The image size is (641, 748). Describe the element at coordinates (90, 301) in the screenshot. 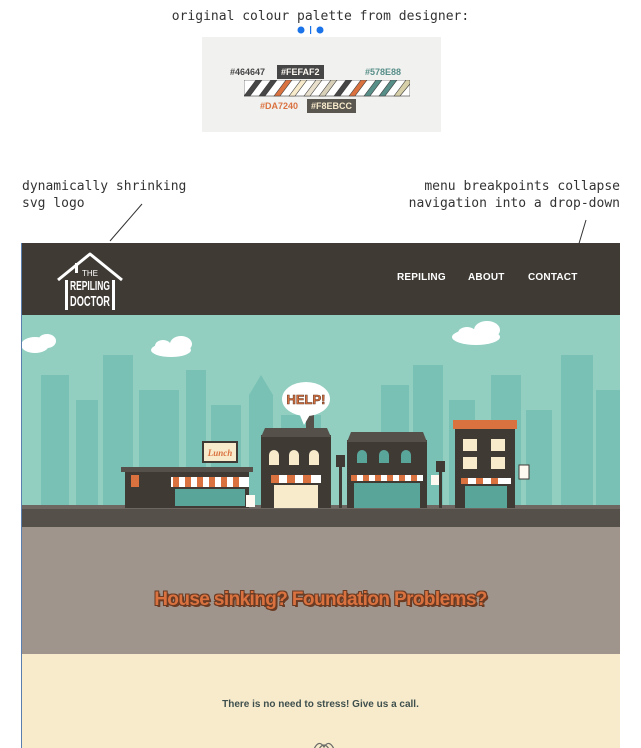

I see `logo-text-doctor: DOCTOR` at that location.